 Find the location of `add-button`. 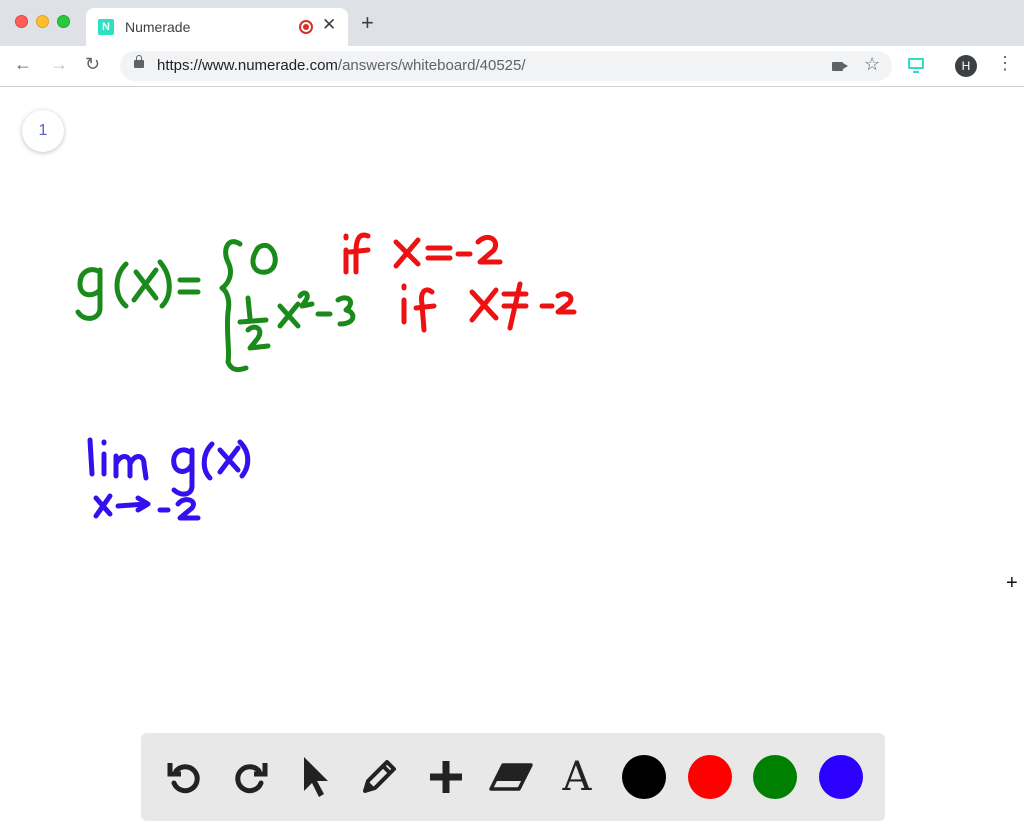

add-button is located at coordinates (446, 777).